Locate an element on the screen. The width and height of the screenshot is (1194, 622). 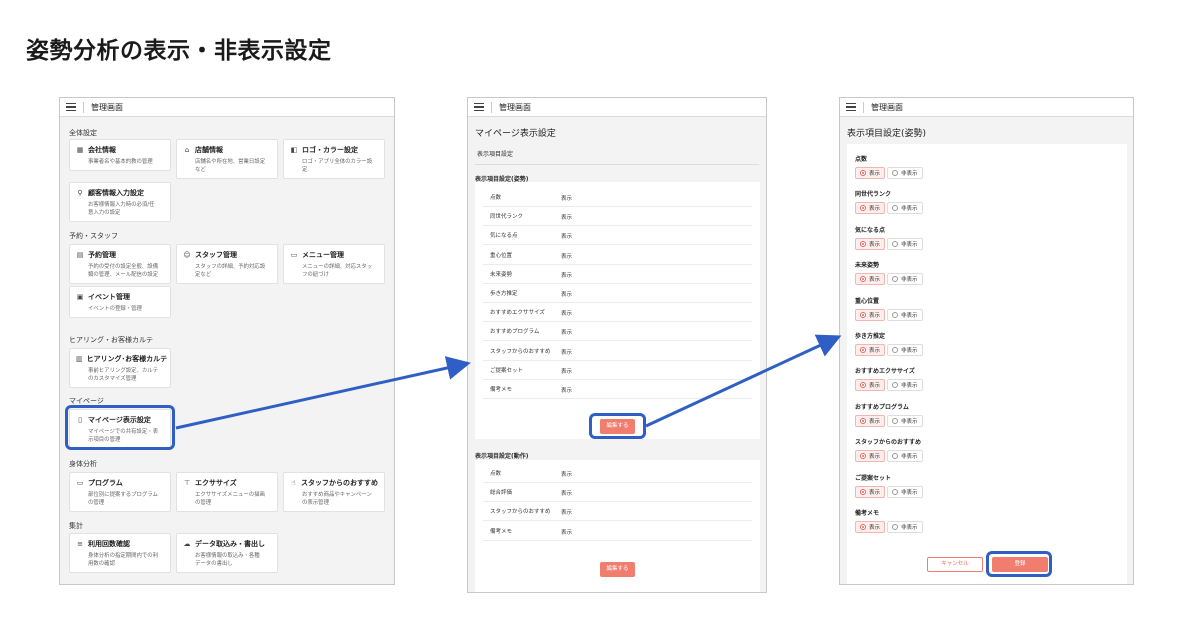
flow-arrows is located at coordinates (508, 382).